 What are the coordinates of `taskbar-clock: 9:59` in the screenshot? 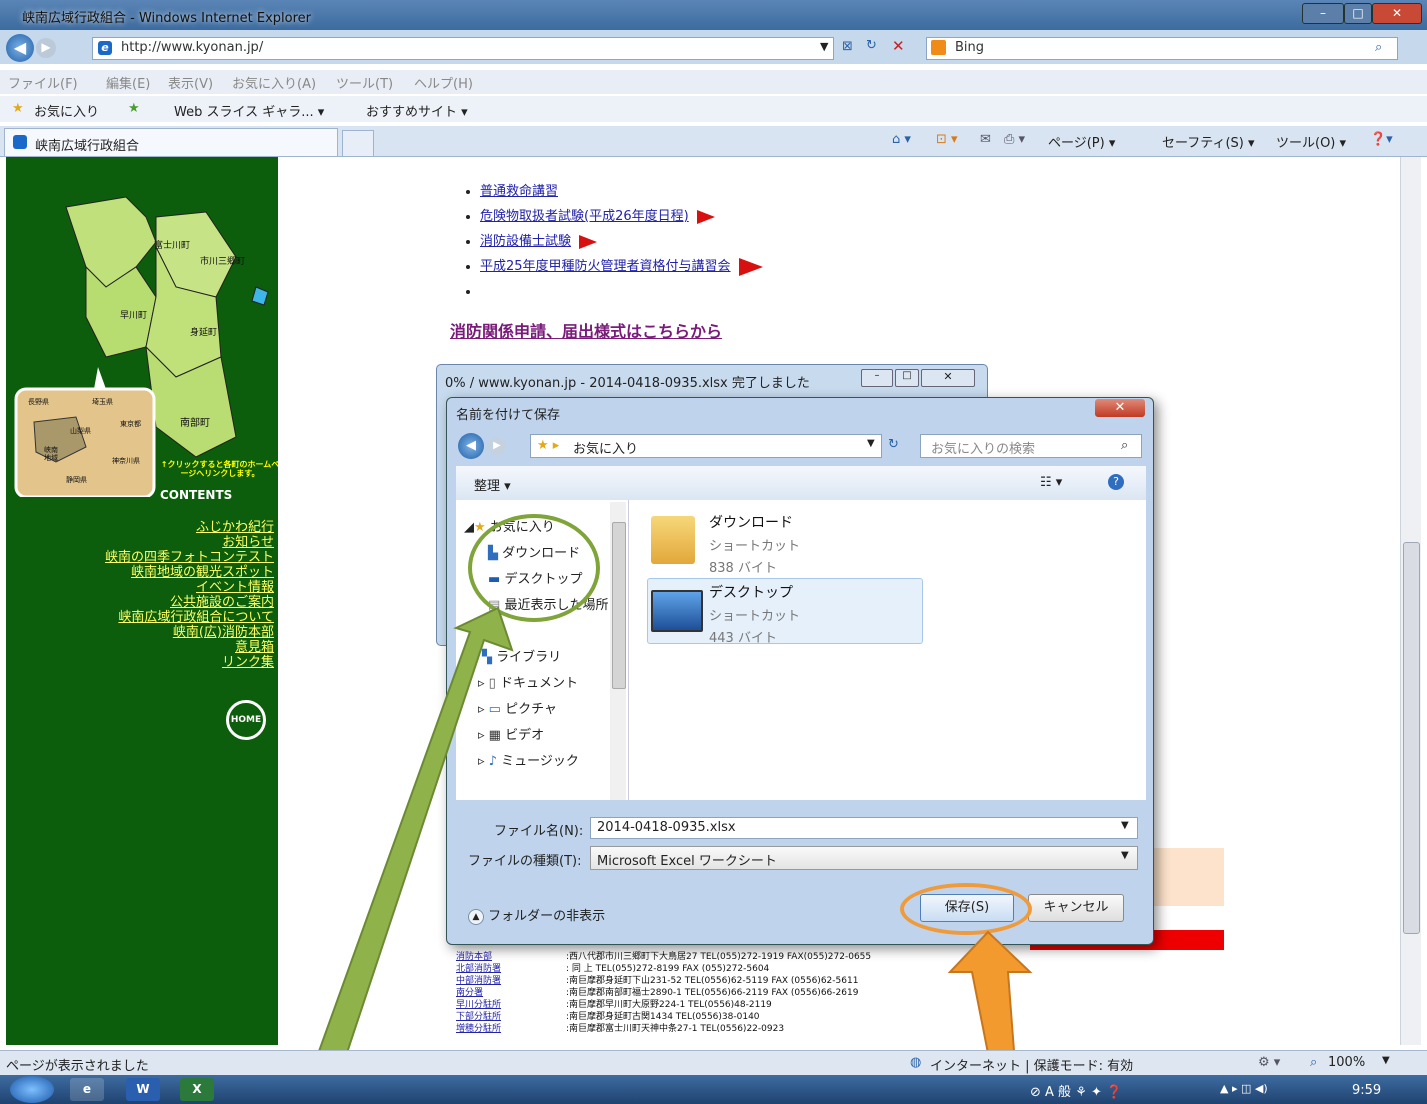 It's located at (1366, 1090).